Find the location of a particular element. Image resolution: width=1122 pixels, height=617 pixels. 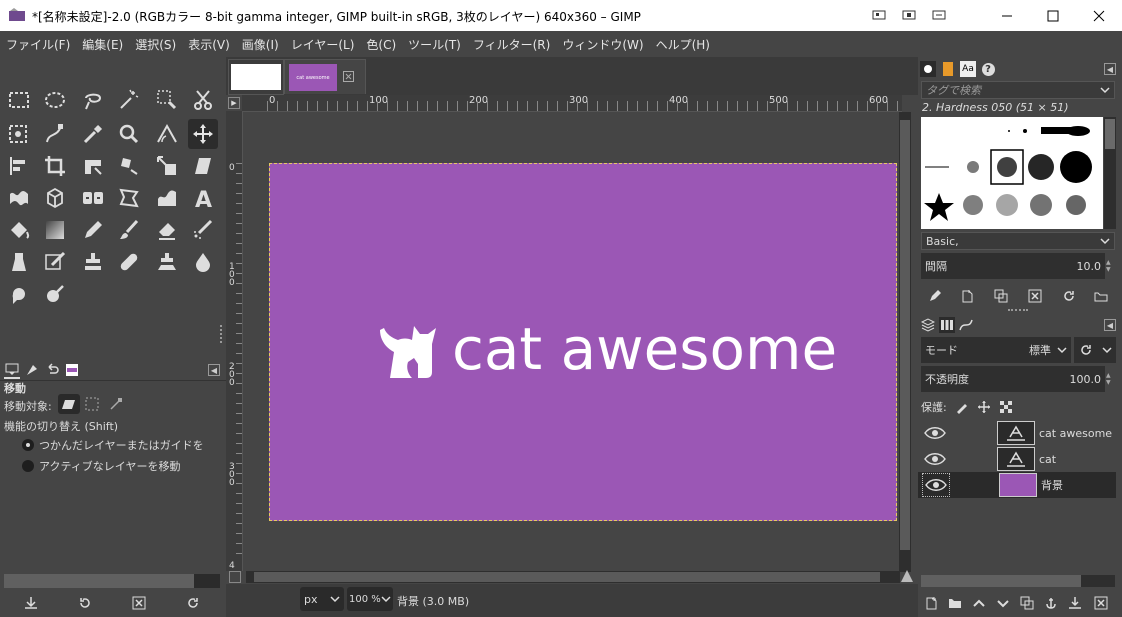

mypaint-brush-icon is located at coordinates (55, 262).